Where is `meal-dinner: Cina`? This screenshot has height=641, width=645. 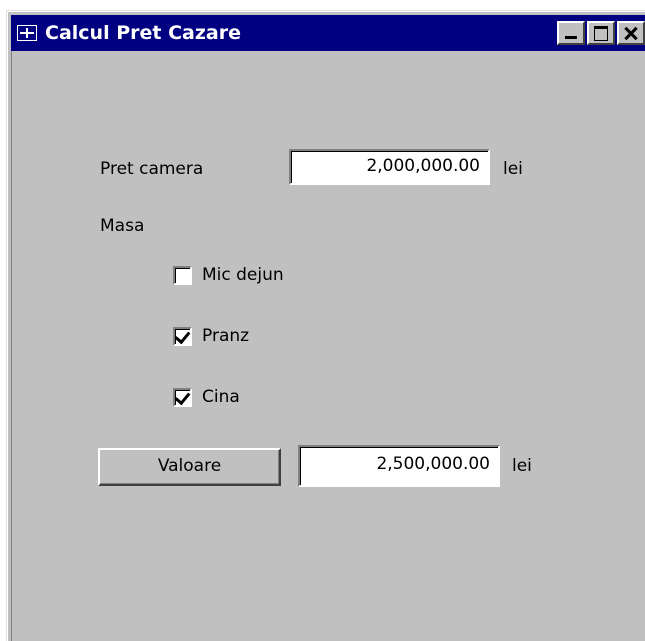
meal-dinner: Cina is located at coordinates (206, 397).